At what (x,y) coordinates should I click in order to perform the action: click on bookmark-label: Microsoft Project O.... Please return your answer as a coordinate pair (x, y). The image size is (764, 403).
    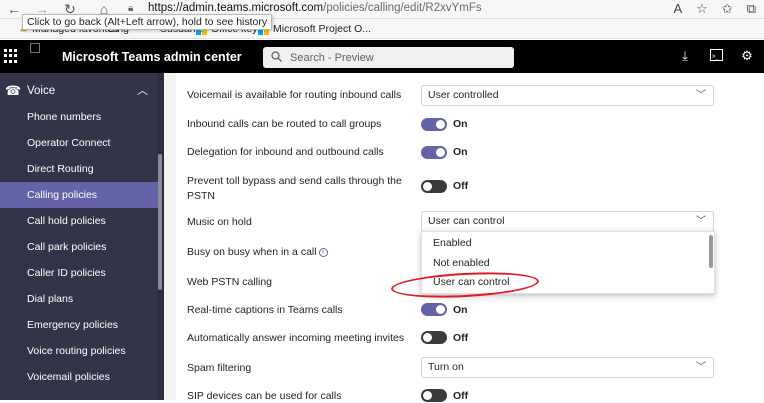
    Looking at the image, I should click on (322, 29).